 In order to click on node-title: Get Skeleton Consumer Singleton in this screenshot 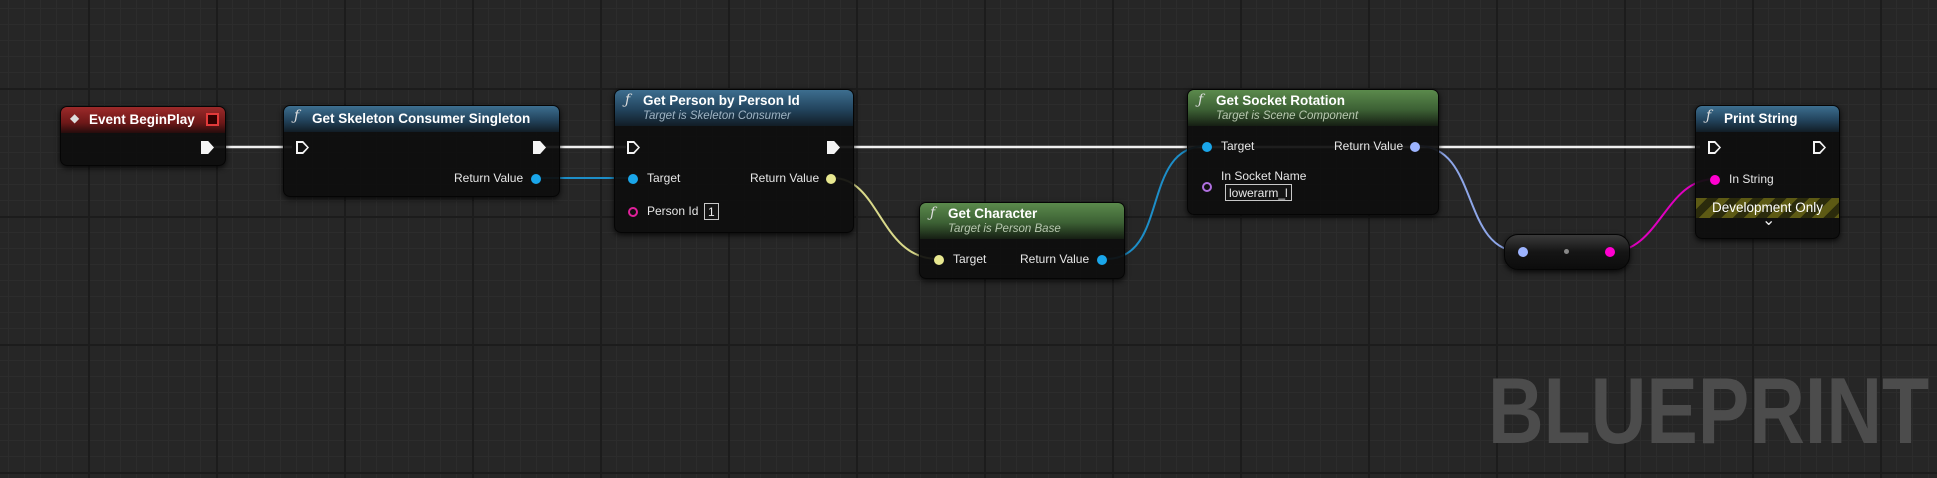, I will do `click(421, 118)`.